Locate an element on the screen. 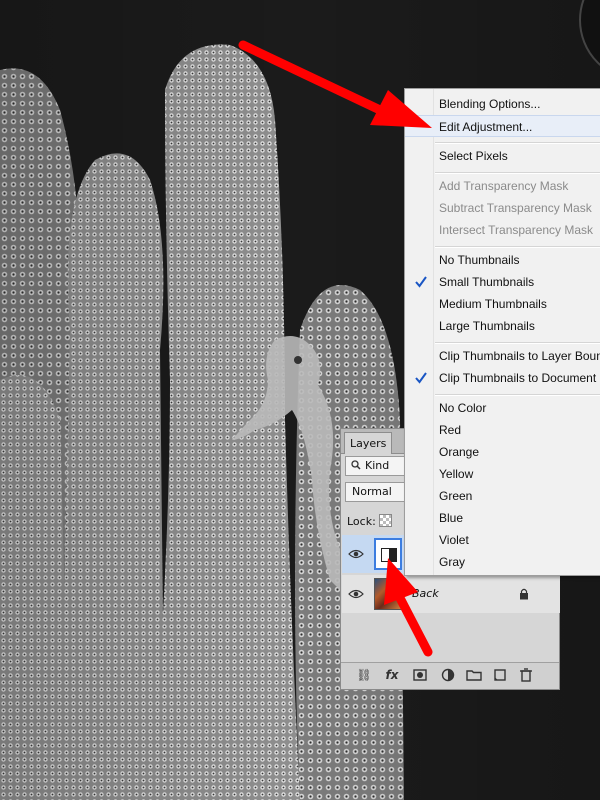 This screenshot has height=800, width=600. layers-panel-footer: ⛓ fx is located at coordinates (450, 675).